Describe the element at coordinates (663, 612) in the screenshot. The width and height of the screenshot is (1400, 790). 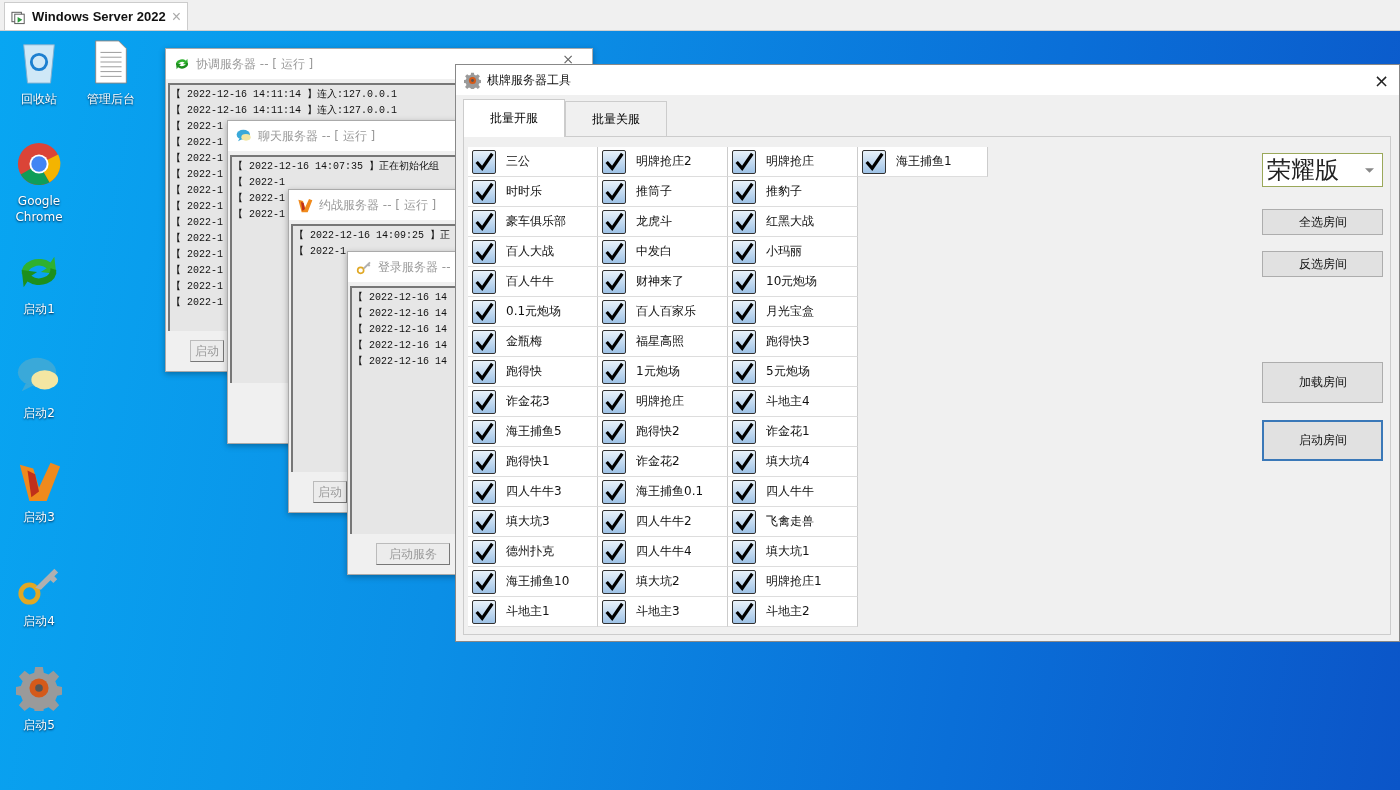
I see `room-checkbox: 斗地主3` at that location.